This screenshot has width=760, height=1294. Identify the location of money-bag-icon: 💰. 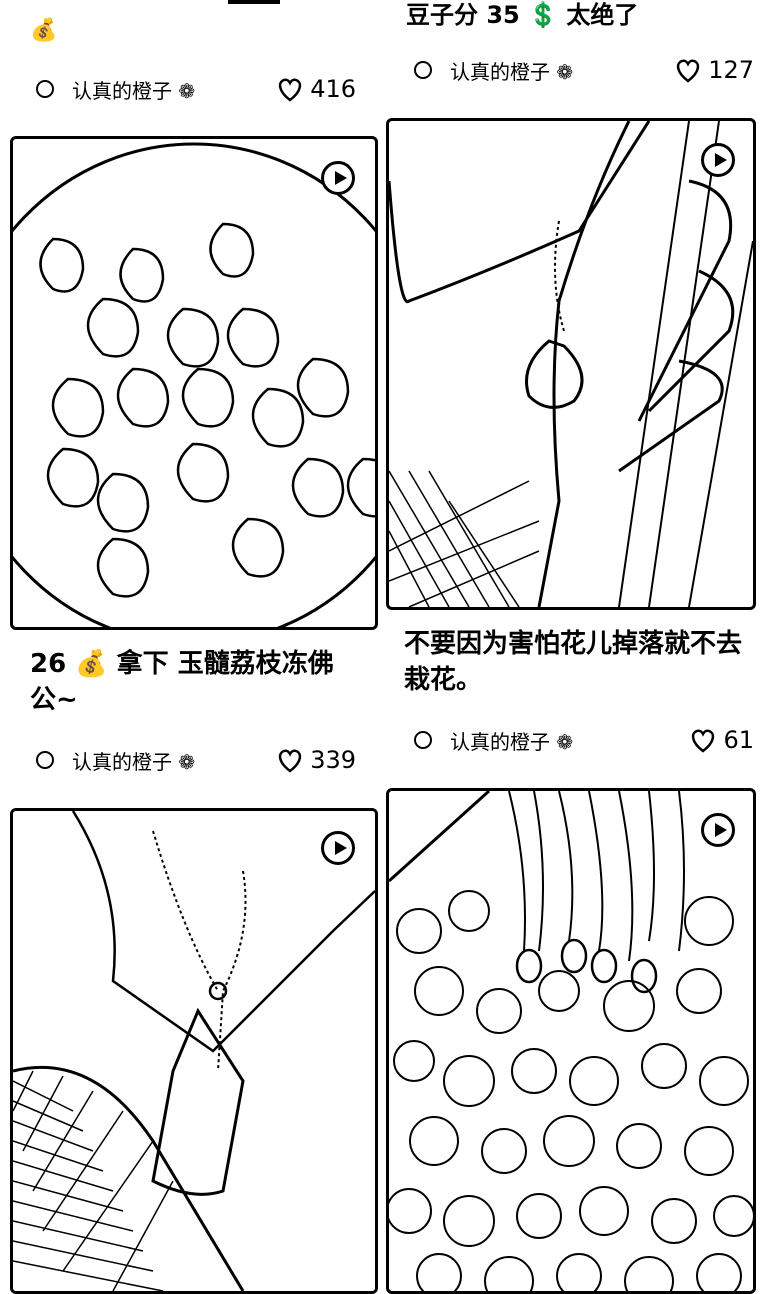
(44, 30).